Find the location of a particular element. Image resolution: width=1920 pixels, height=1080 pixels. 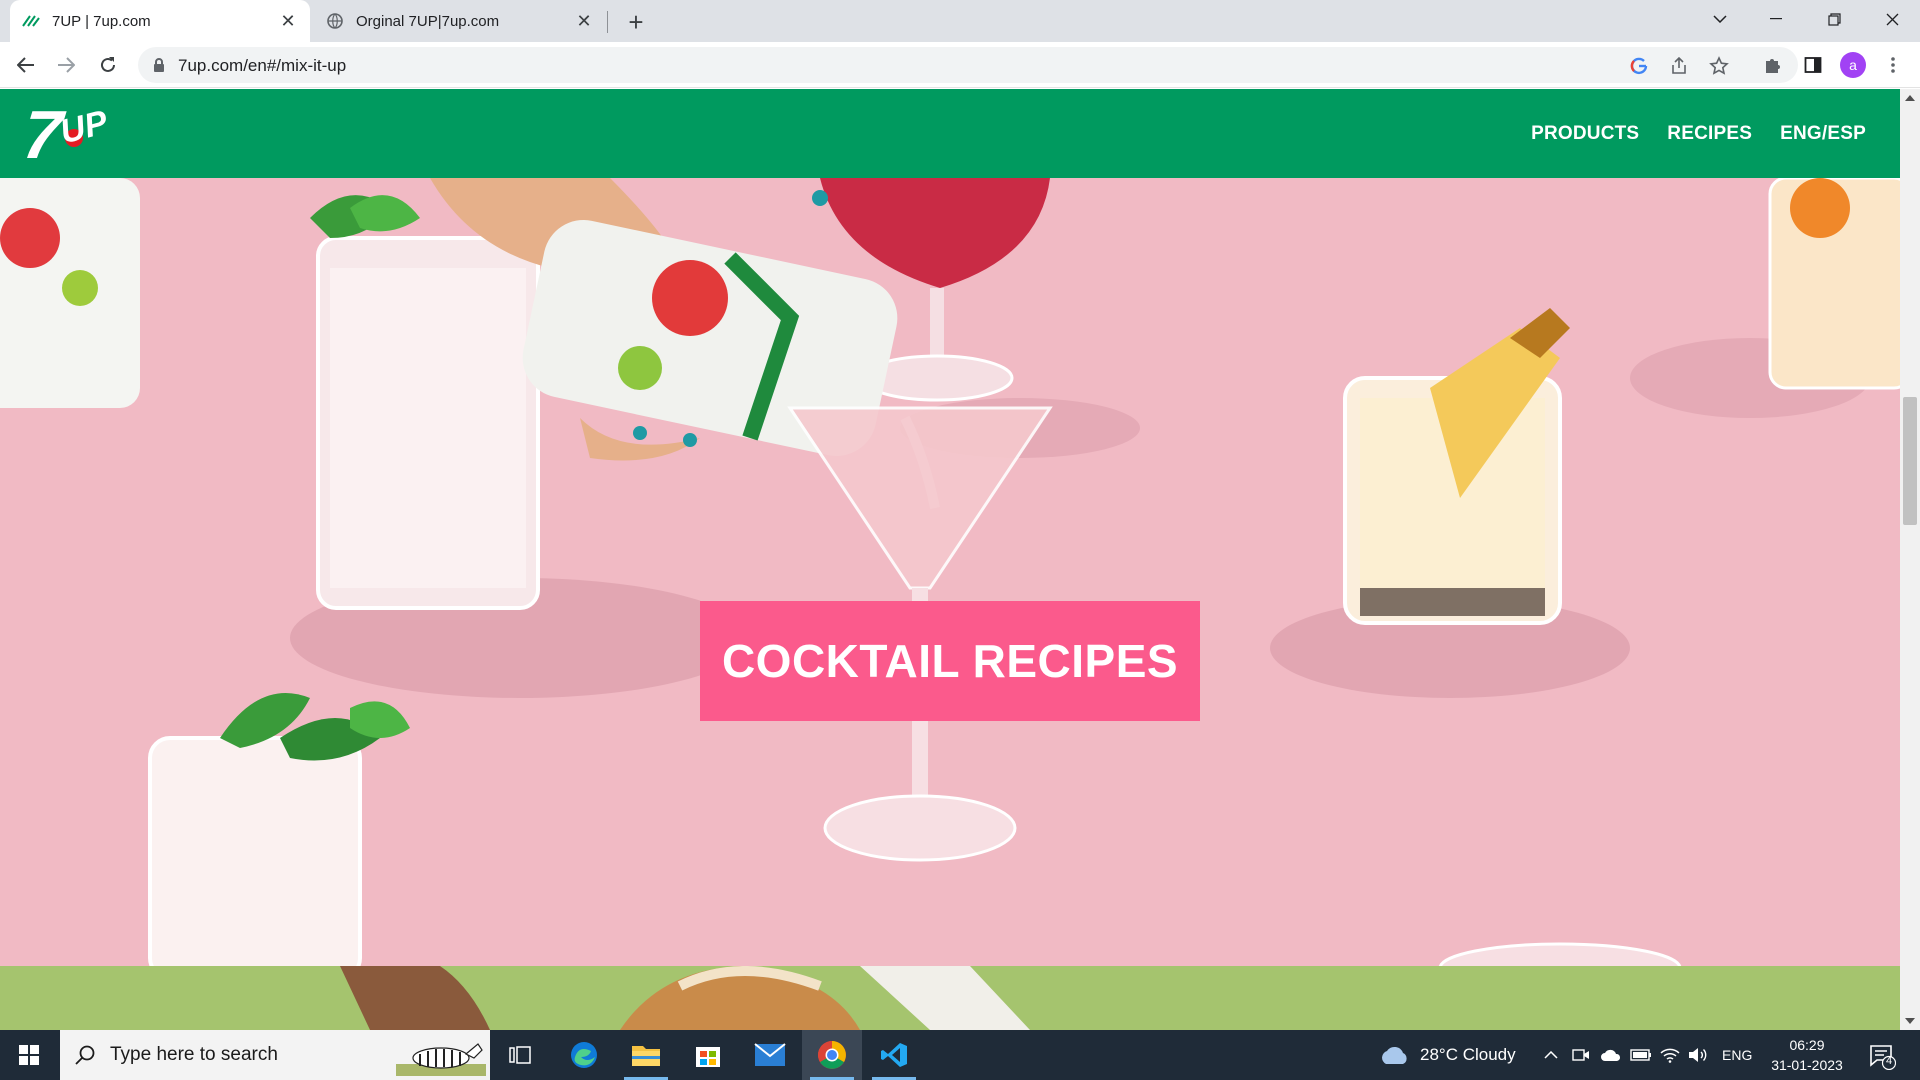

cloud-icon is located at coordinates (1394, 1055).